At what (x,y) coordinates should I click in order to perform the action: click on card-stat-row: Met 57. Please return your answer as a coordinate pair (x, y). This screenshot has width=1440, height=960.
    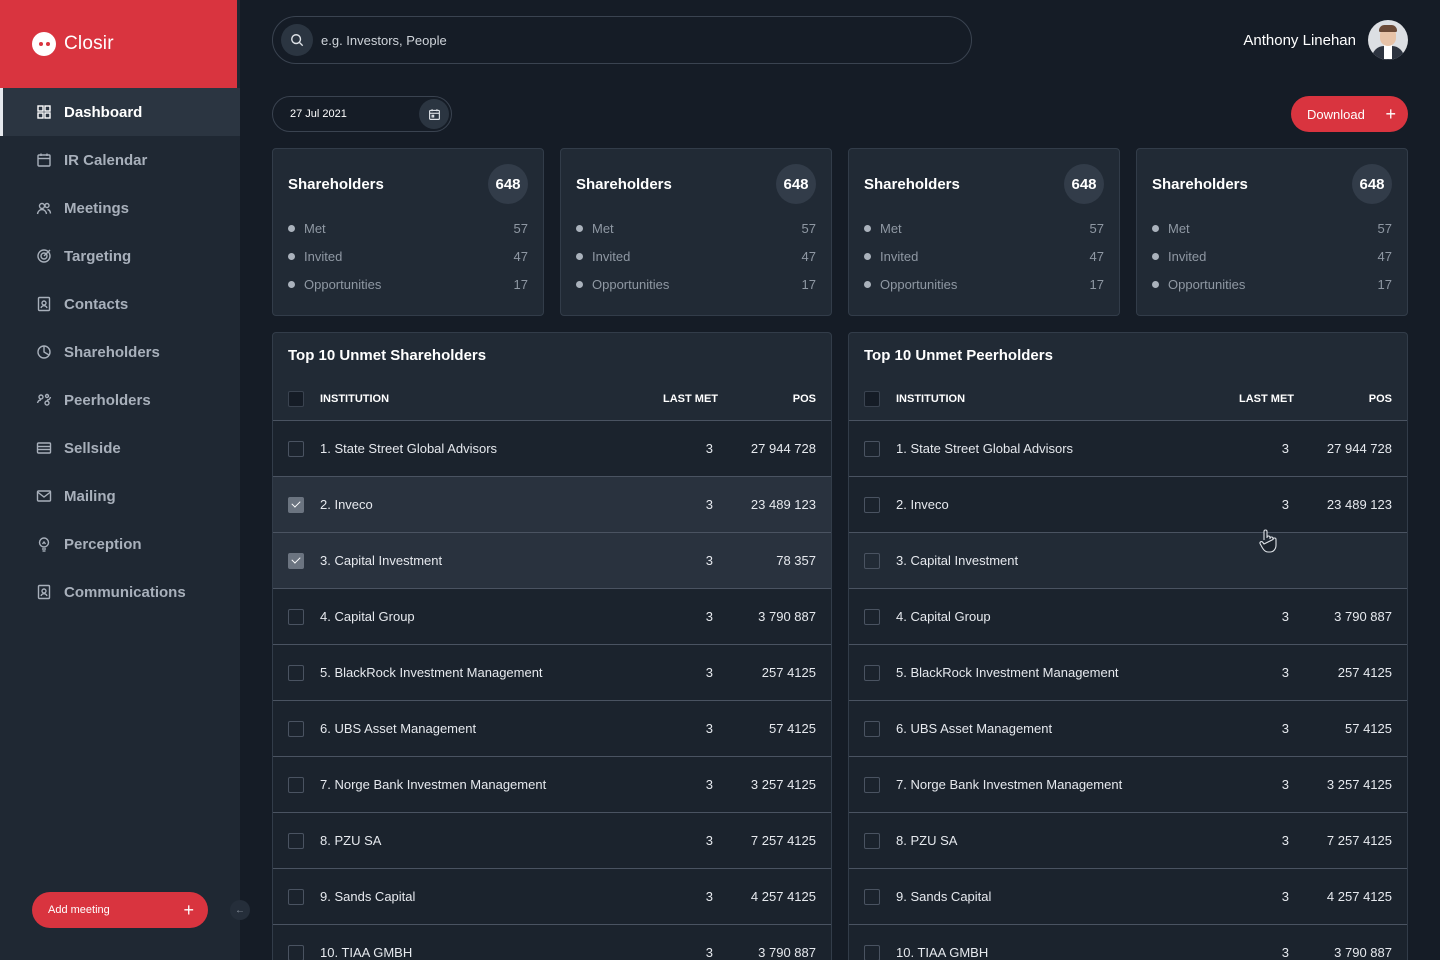
    Looking at the image, I should click on (984, 228).